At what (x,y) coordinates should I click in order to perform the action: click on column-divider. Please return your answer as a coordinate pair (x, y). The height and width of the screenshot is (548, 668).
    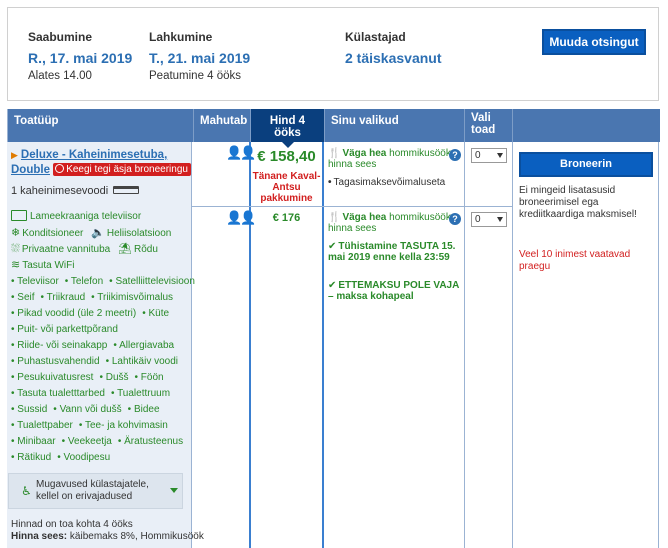
    Looking at the image, I should click on (512, 345).